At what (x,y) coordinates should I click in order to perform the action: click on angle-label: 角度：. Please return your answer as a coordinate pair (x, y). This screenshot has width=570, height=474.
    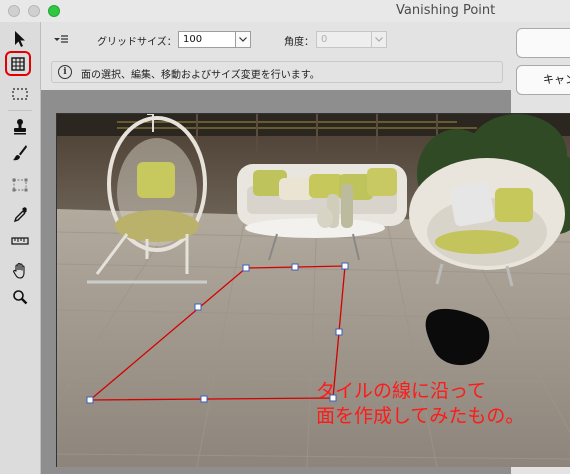
    Looking at the image, I should click on (299, 42).